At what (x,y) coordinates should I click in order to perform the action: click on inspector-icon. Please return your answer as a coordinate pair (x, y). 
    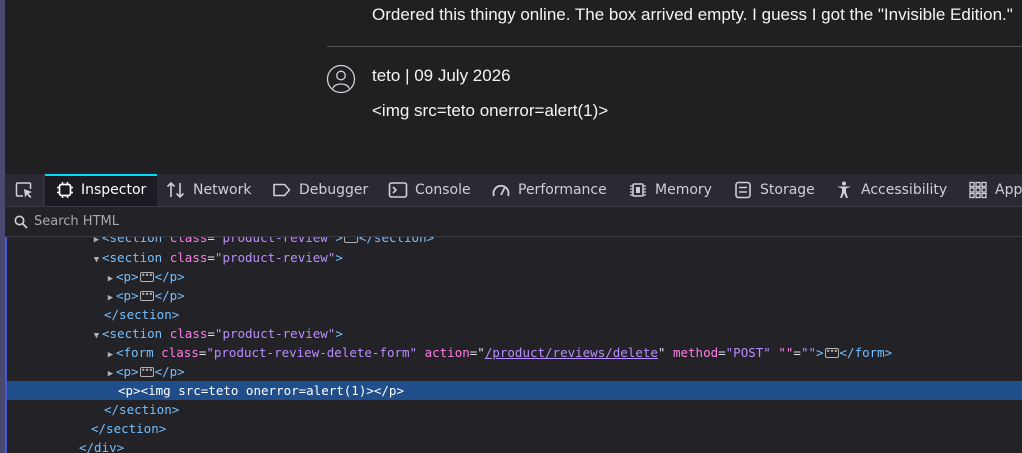
    Looking at the image, I should click on (65, 190).